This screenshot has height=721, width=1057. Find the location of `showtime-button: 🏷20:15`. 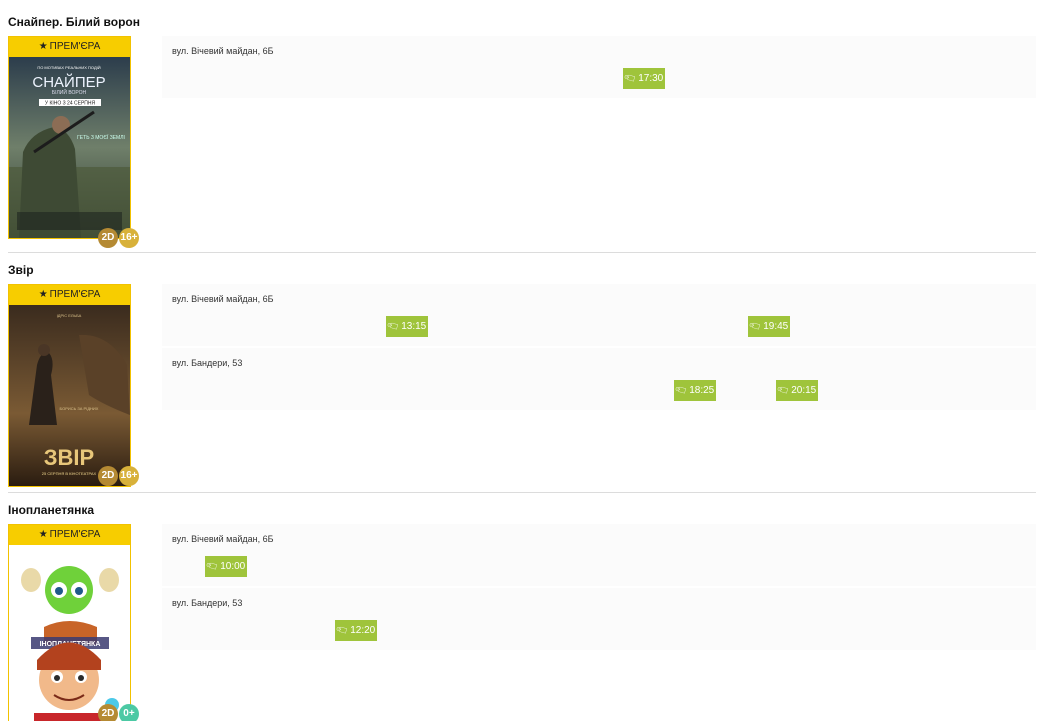

showtime-button: 🏷20:15 is located at coordinates (797, 390).